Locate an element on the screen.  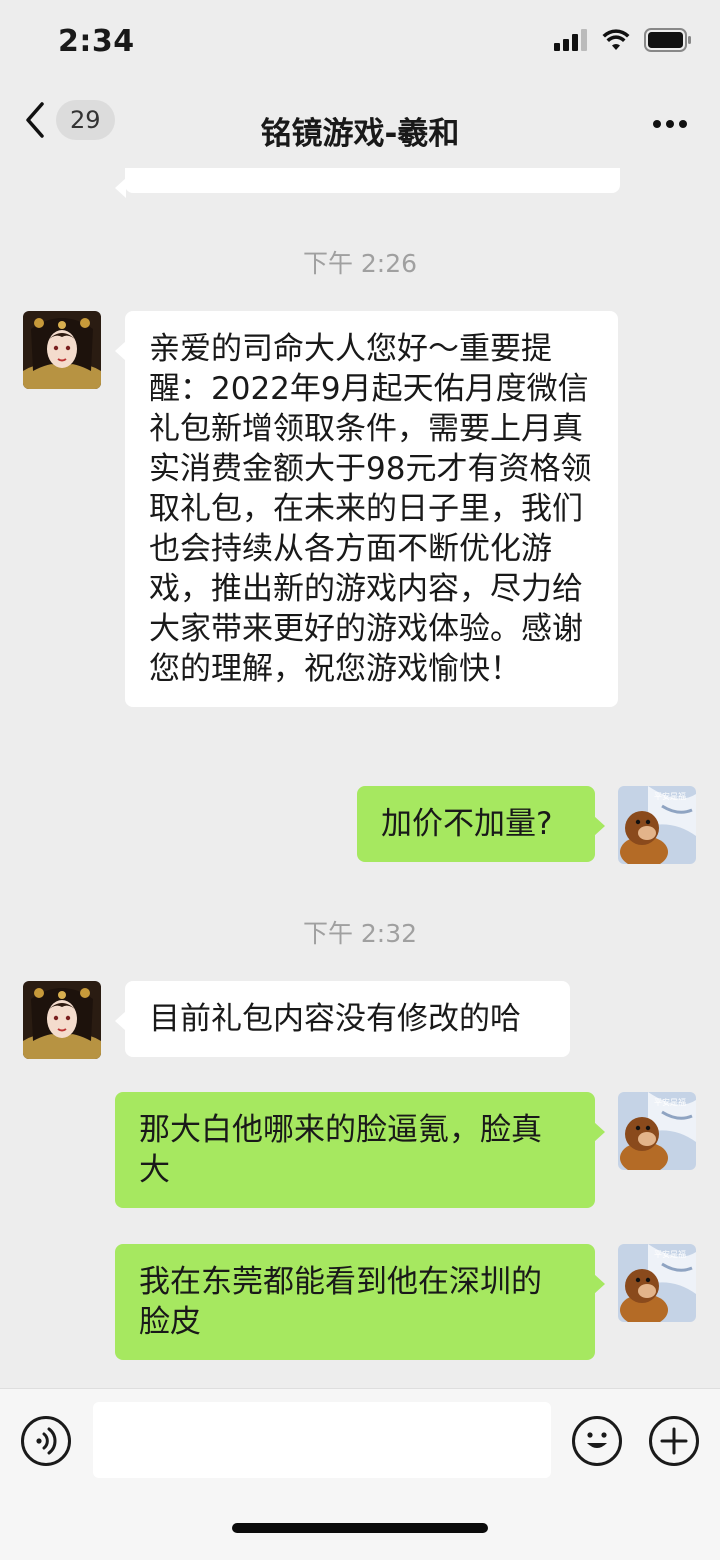
add-button is located at coordinates (674, 1441).